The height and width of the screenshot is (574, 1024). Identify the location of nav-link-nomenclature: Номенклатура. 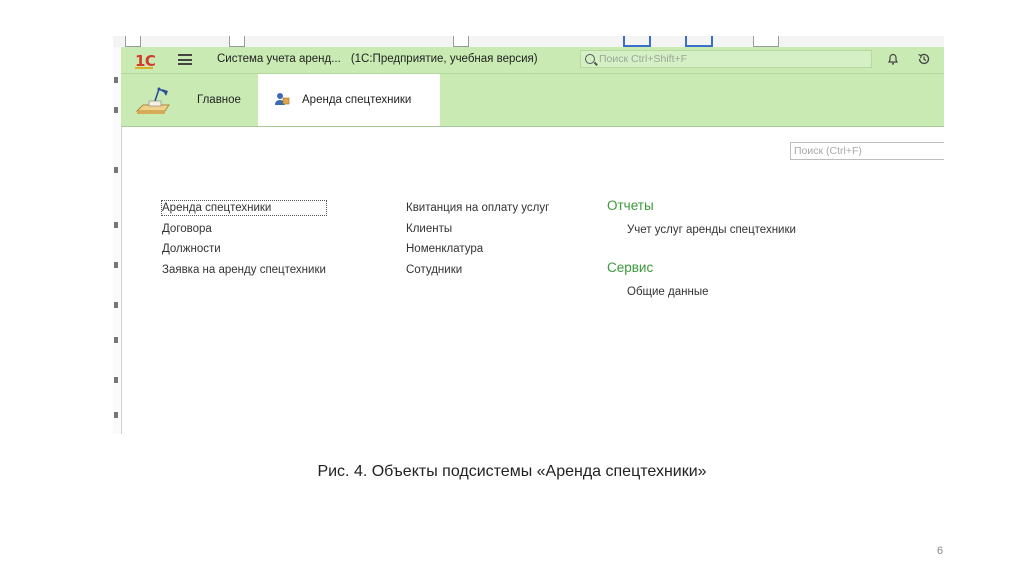
(477, 249).